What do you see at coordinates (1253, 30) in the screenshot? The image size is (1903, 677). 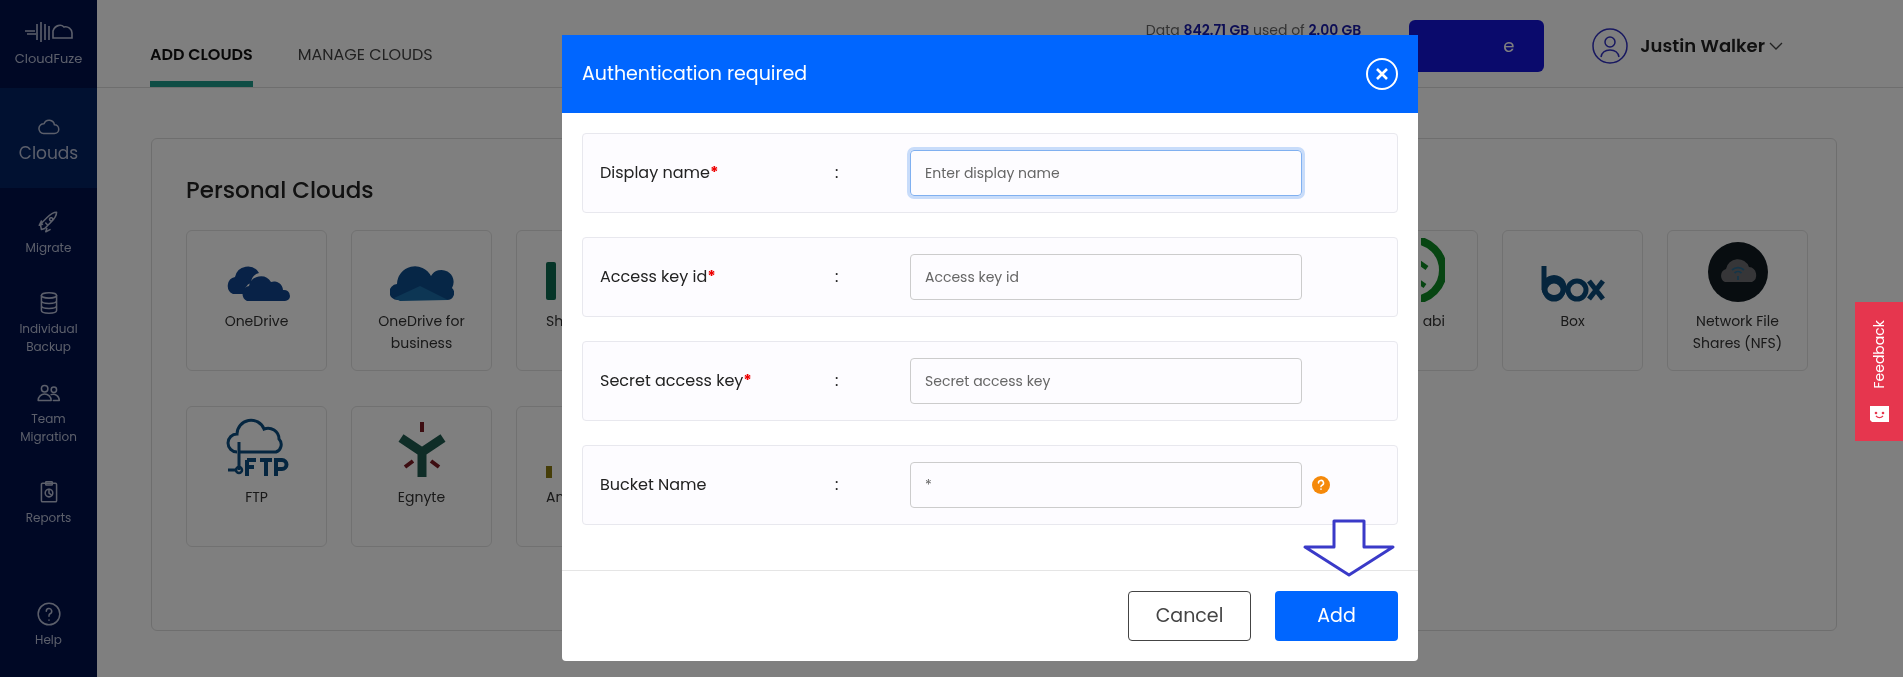 I see `storage-usage: Data 842.71 GB used of 2.00 GB` at bounding box center [1253, 30].